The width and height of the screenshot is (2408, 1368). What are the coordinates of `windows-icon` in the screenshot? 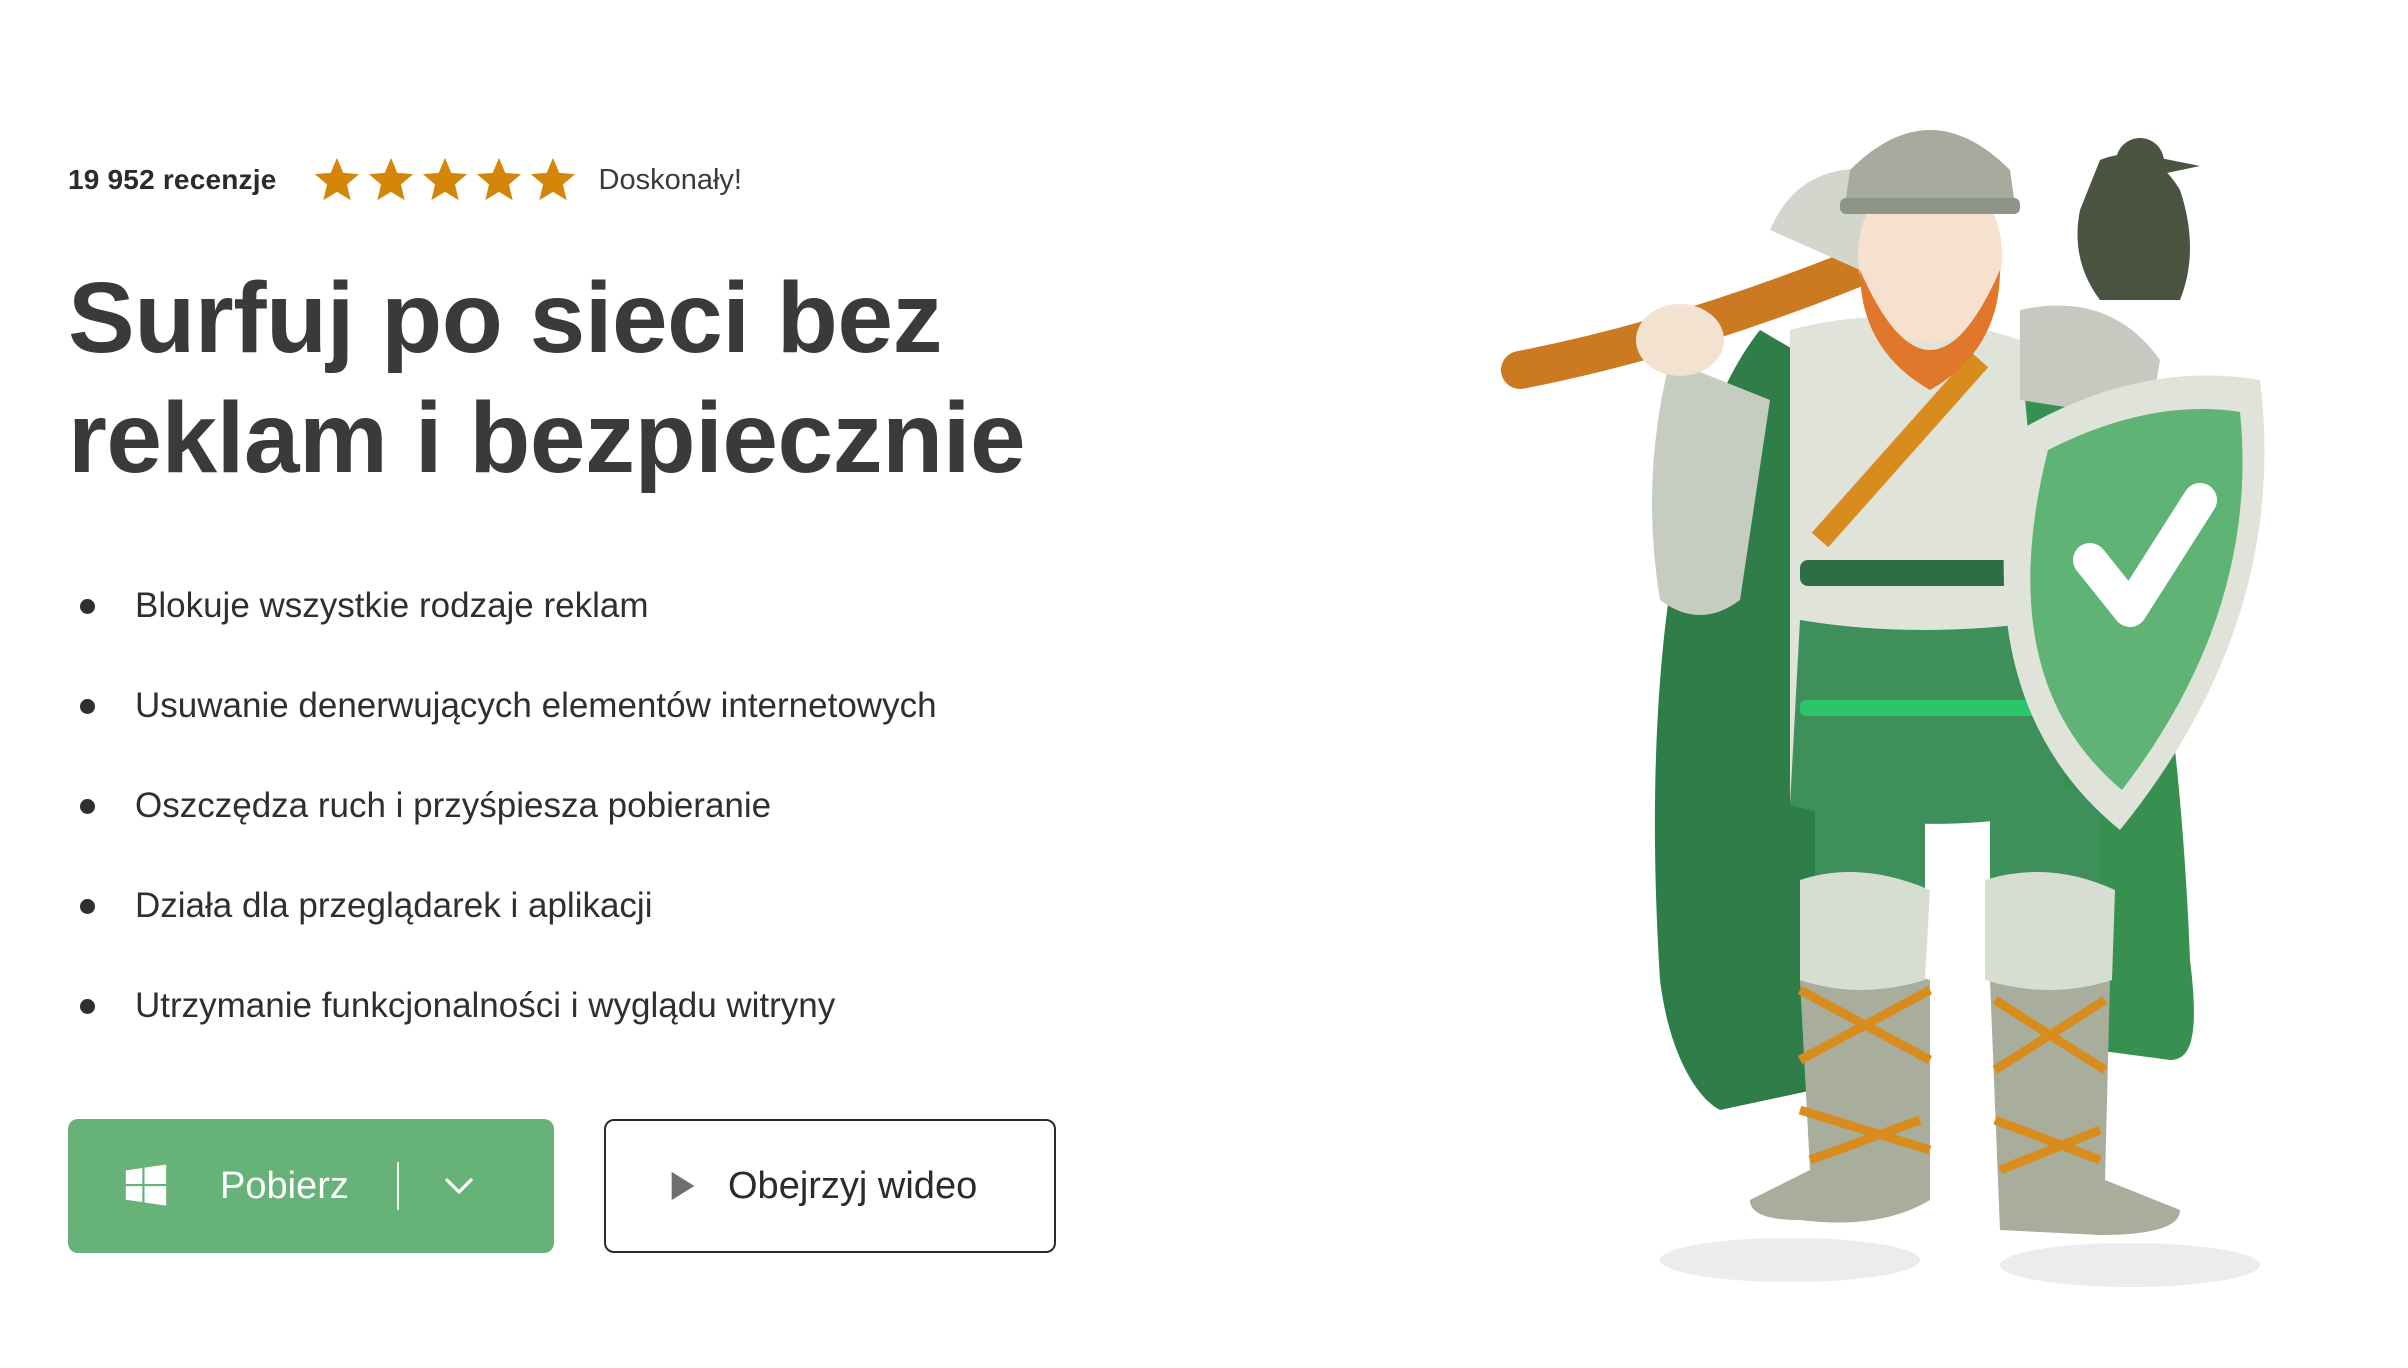 It's located at (146, 1185).